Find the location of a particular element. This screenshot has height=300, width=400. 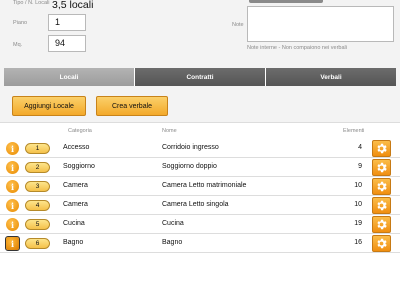

create-report-button: Crea verbale is located at coordinates (132, 106).